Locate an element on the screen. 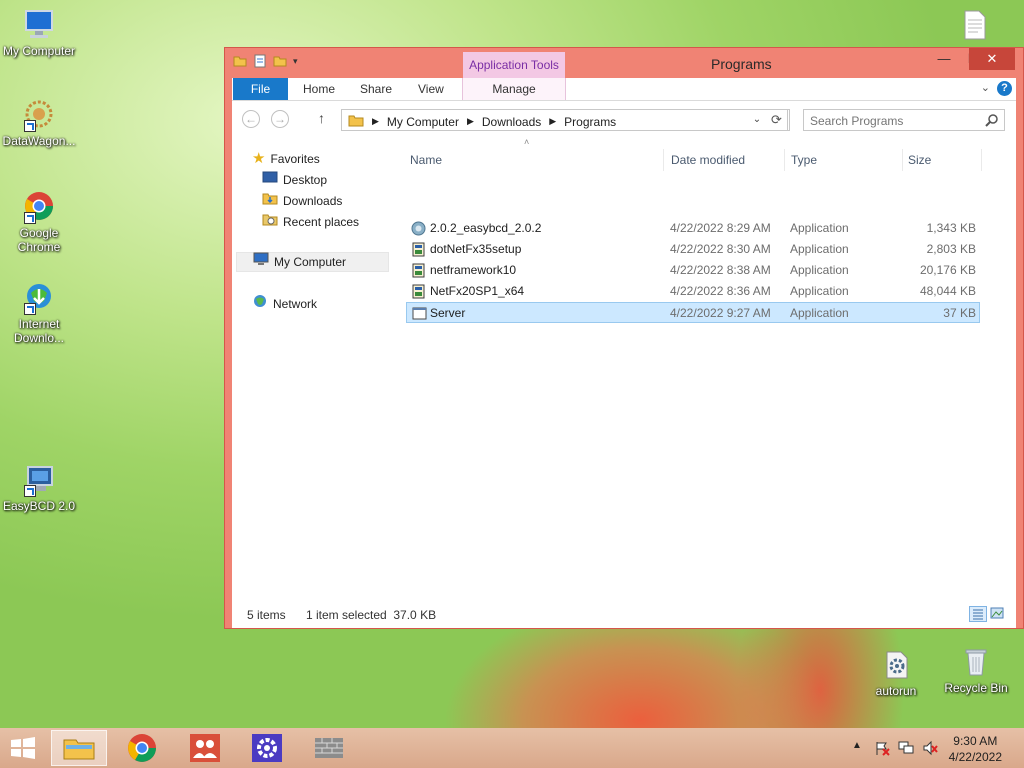  column-header-date-modified: Date modified is located at coordinates (726, 160).